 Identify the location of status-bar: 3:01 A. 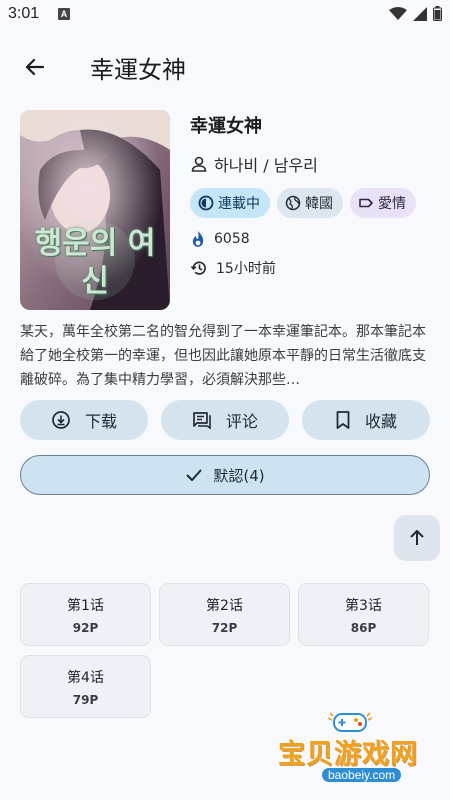
(225, 15).